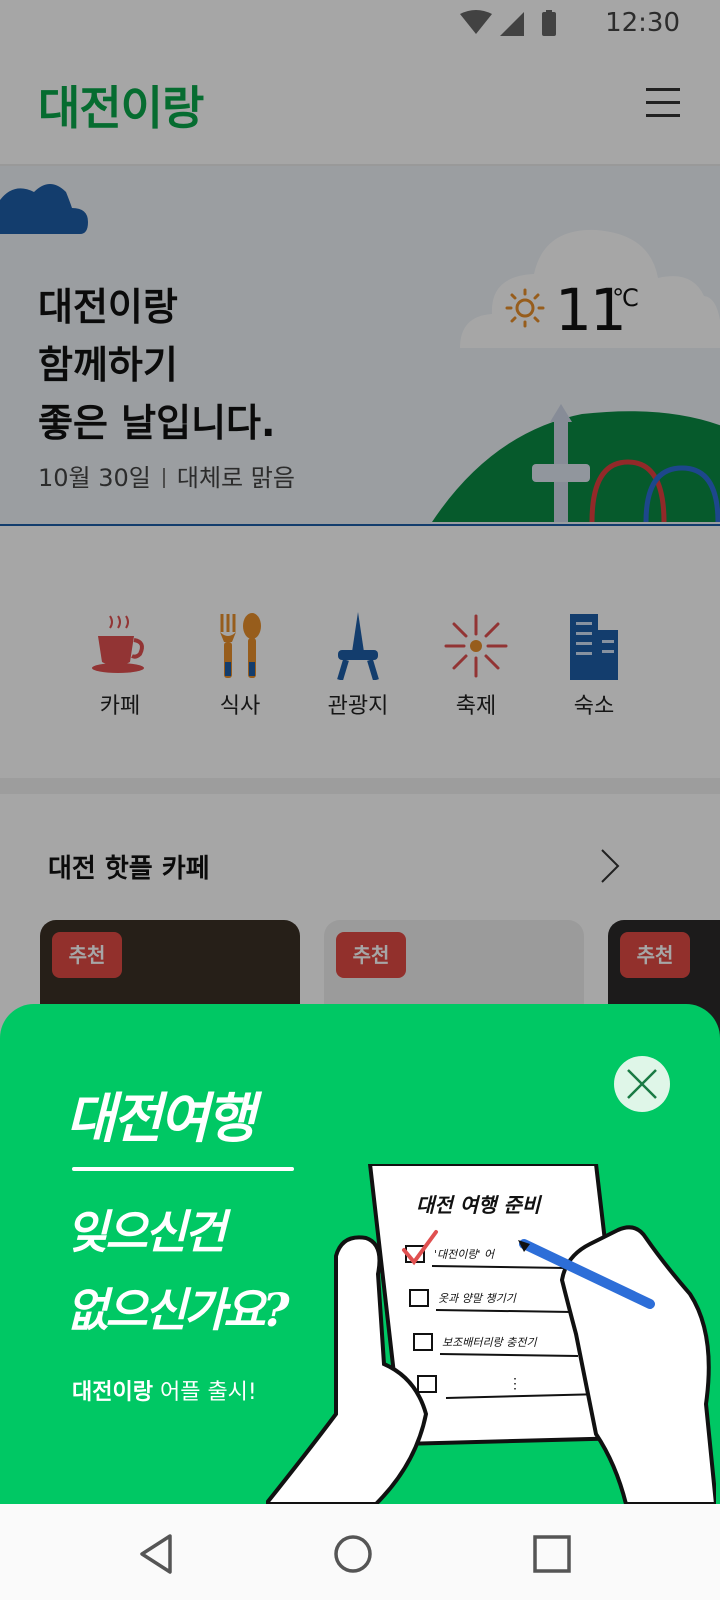 The image size is (720, 1600). Describe the element at coordinates (491, 1334) in the screenshot. I see `checklist-illustration: 대전 여행 준비 '대전이랑' 어 옷과 양말 챙기기 보조배터리랑 충전기 ⋮` at that location.